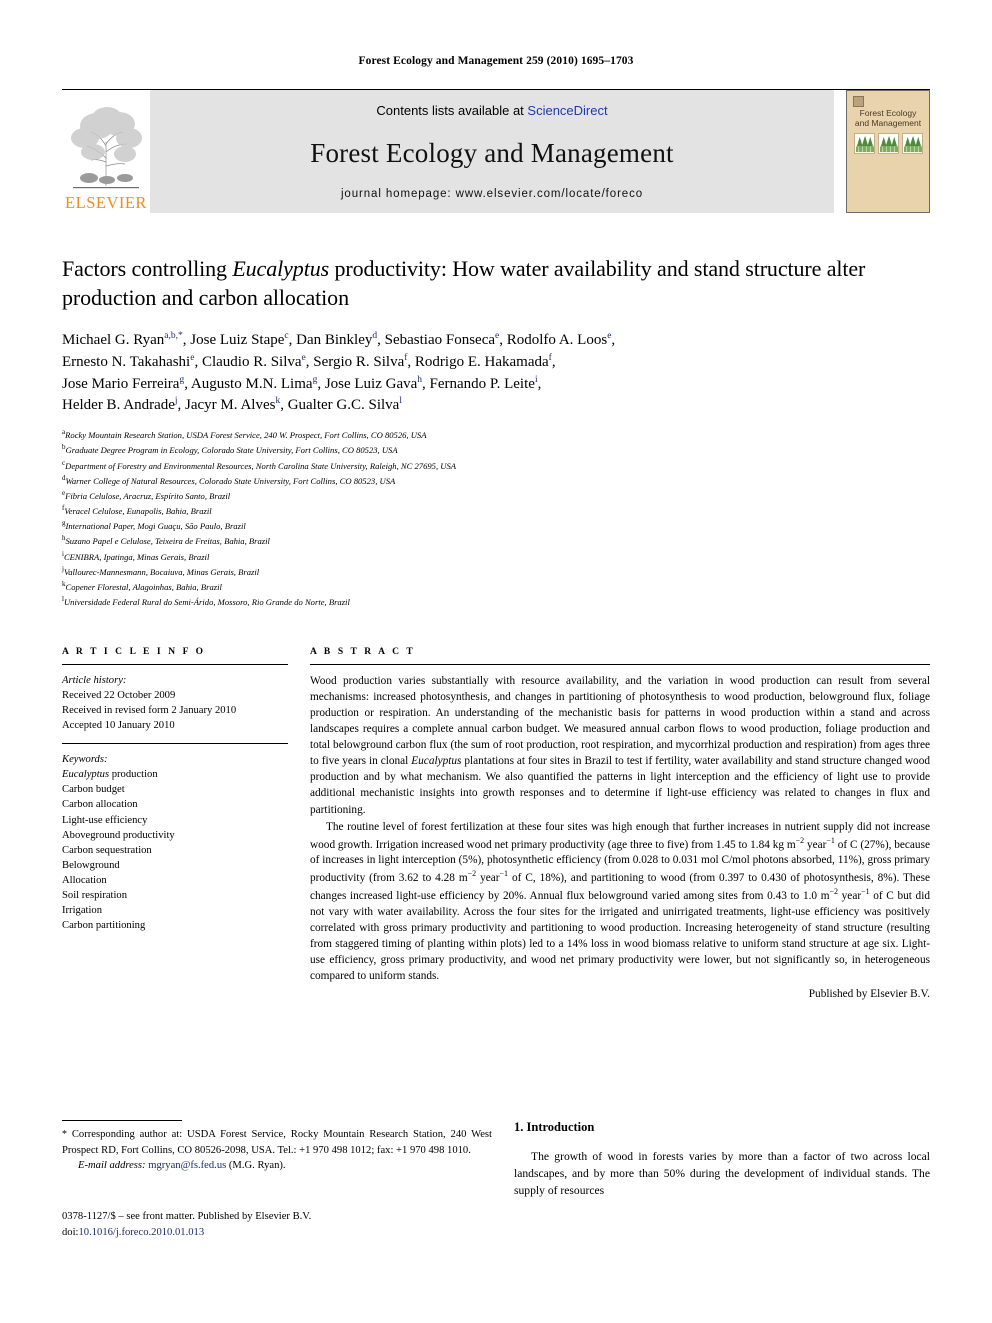 This screenshot has width=992, height=1323. What do you see at coordinates (488, 878) in the screenshot?
I see `abstract-p2-year-2: year` at bounding box center [488, 878].